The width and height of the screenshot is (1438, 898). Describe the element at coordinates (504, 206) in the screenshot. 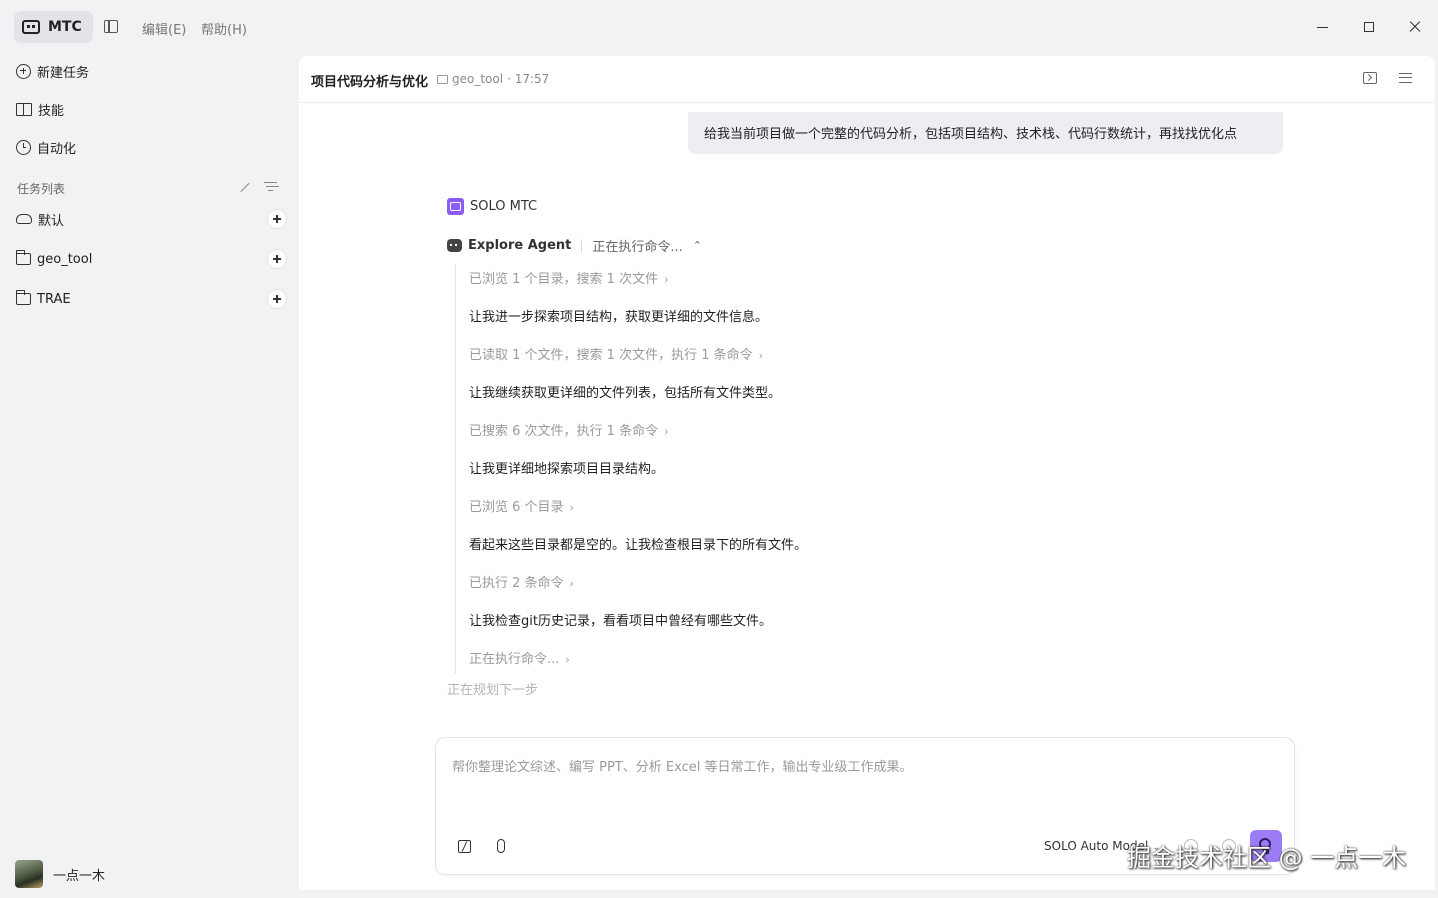

I see `agent-name: SOLO MTC` at that location.